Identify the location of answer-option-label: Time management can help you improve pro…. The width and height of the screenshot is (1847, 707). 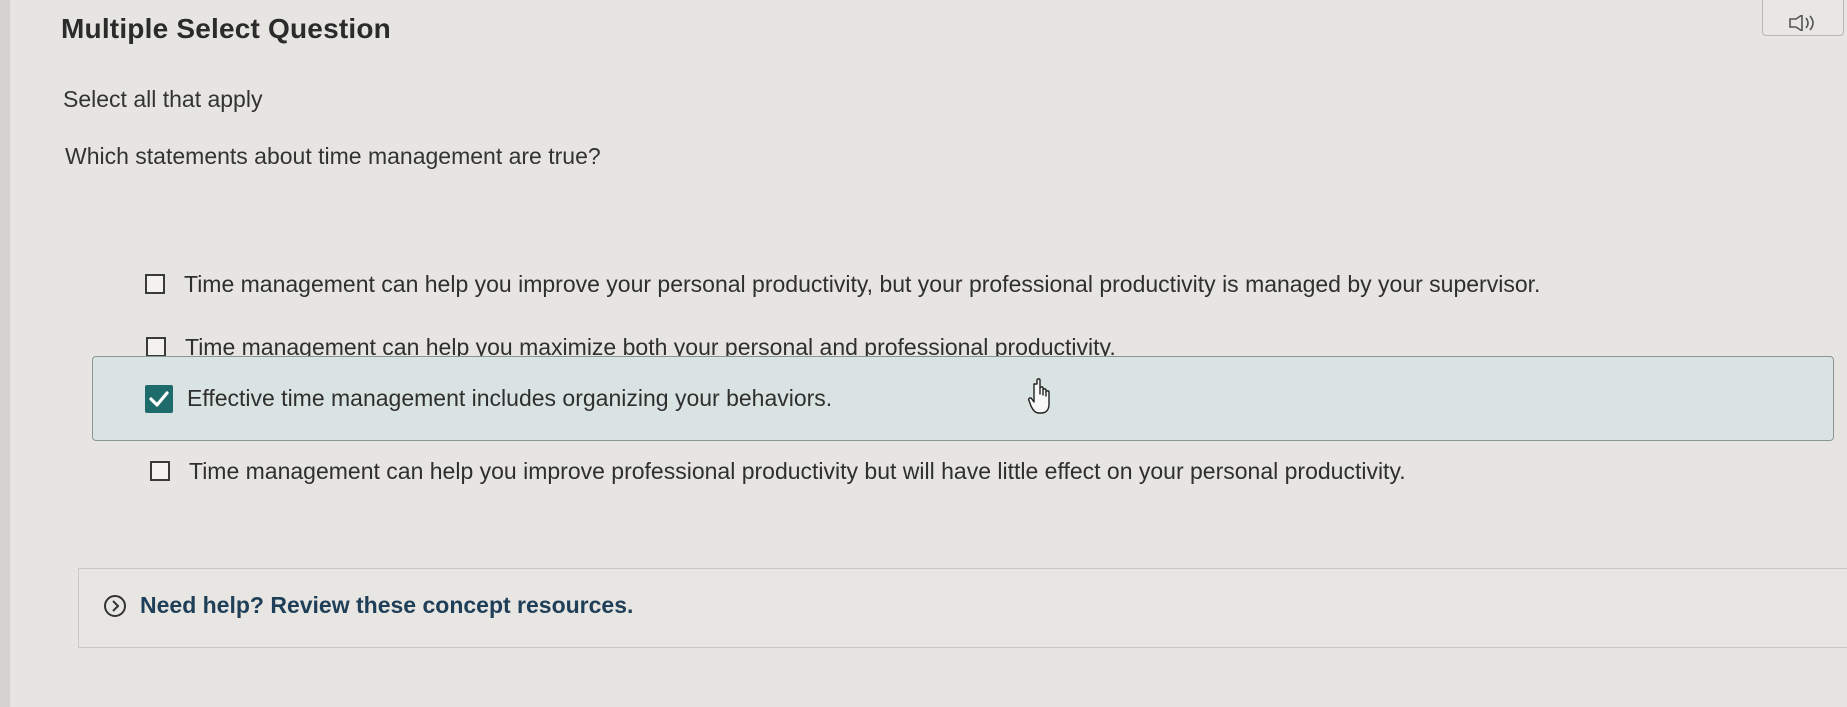
(797, 470).